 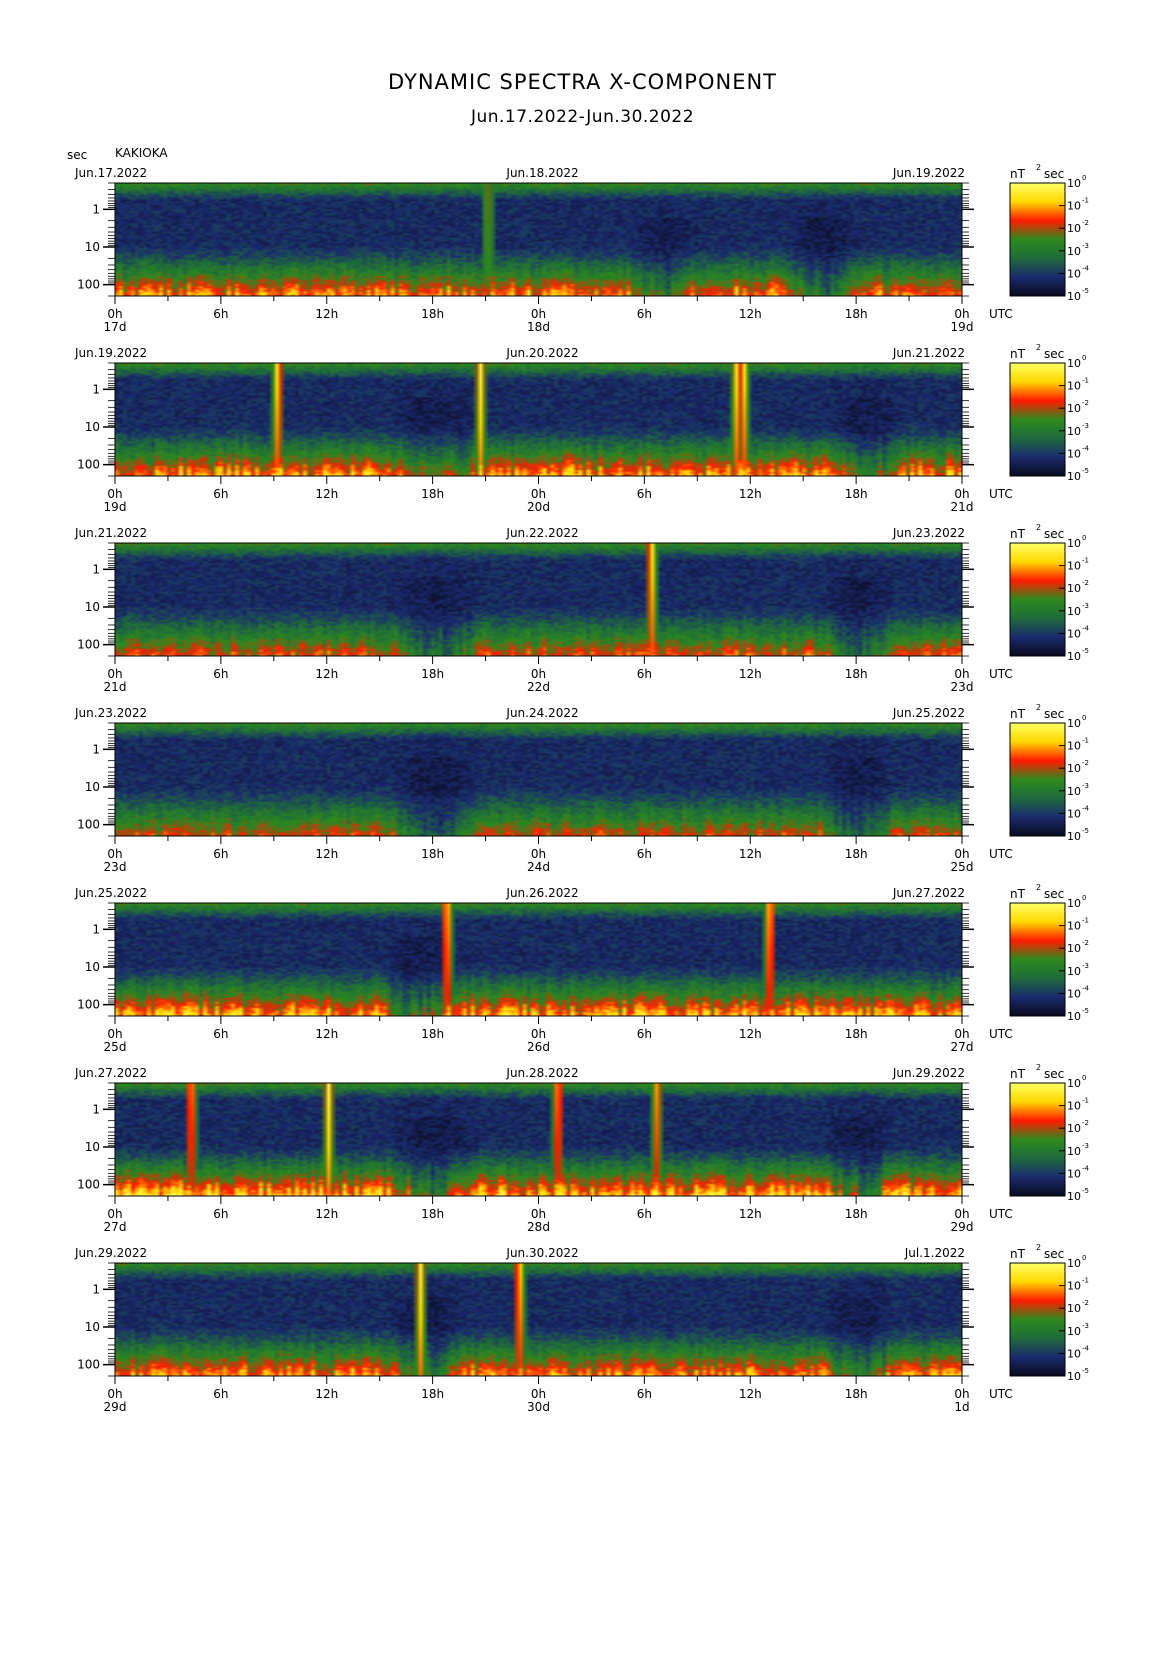 I want to click on day-label: 27d, so click(x=962, y=1047).